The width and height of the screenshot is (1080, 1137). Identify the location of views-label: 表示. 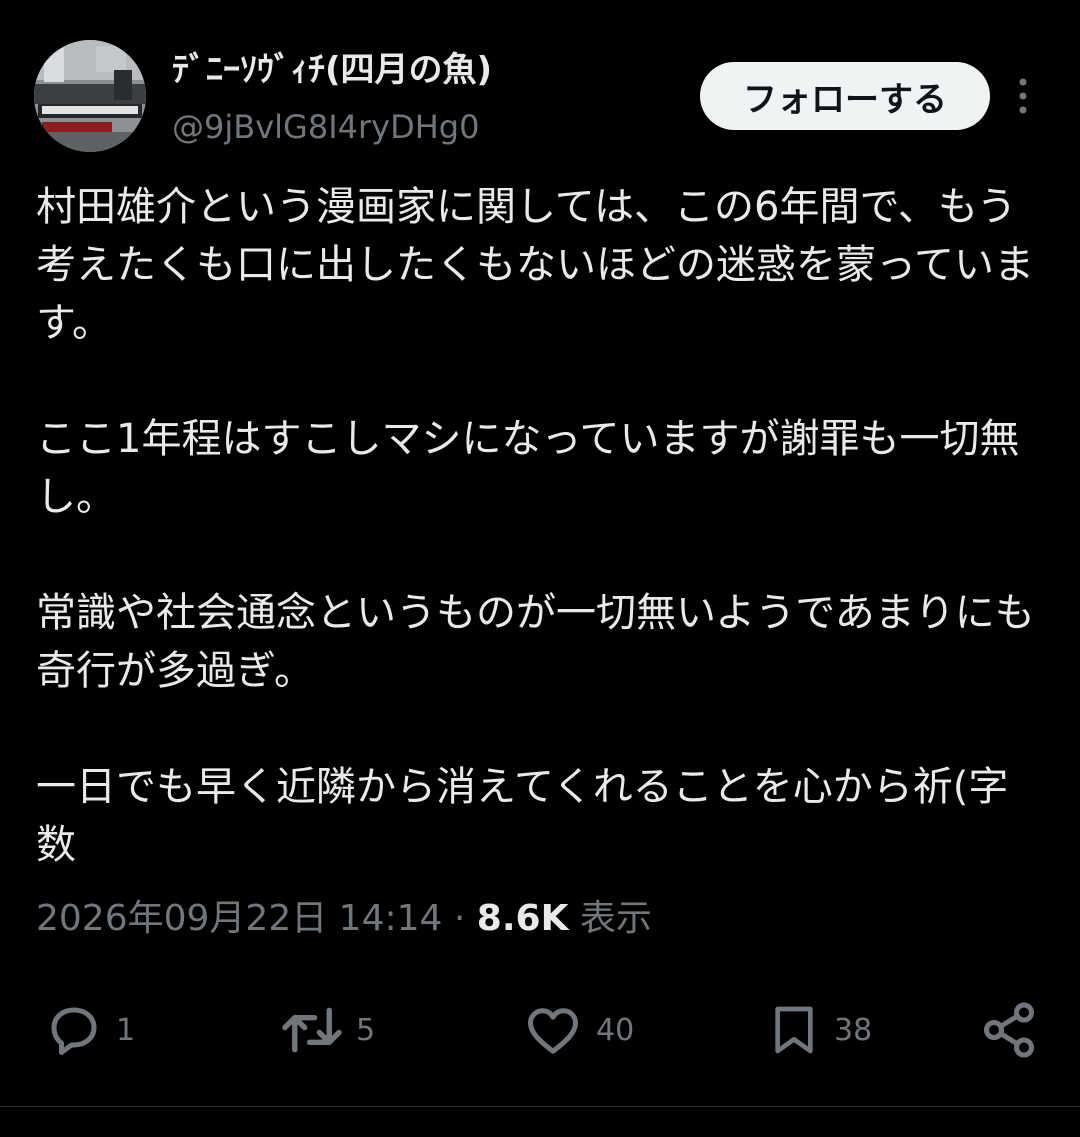
(615, 918).